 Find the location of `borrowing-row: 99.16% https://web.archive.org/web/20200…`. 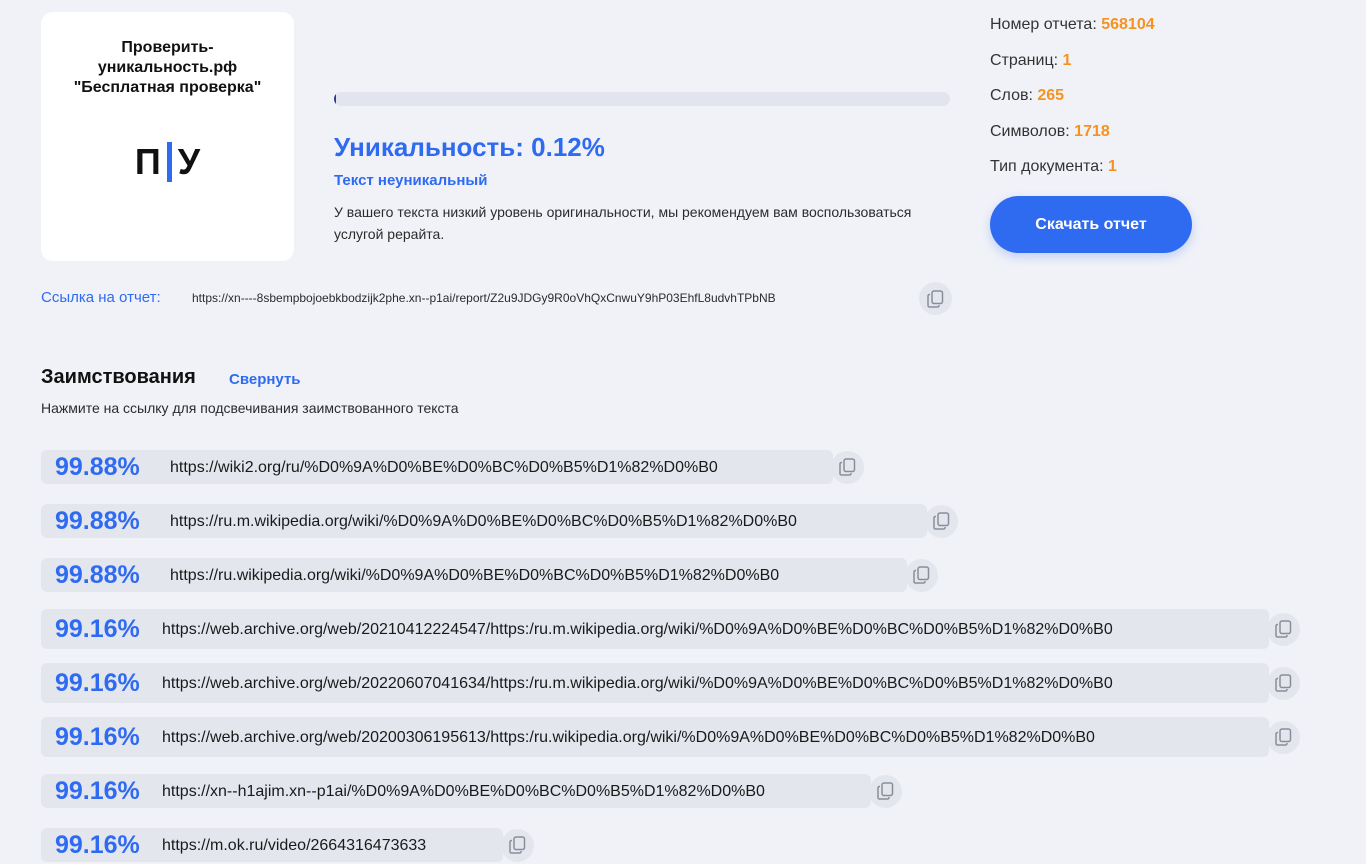

borrowing-row: 99.16% https://web.archive.org/web/20200… is located at coordinates (670, 737).